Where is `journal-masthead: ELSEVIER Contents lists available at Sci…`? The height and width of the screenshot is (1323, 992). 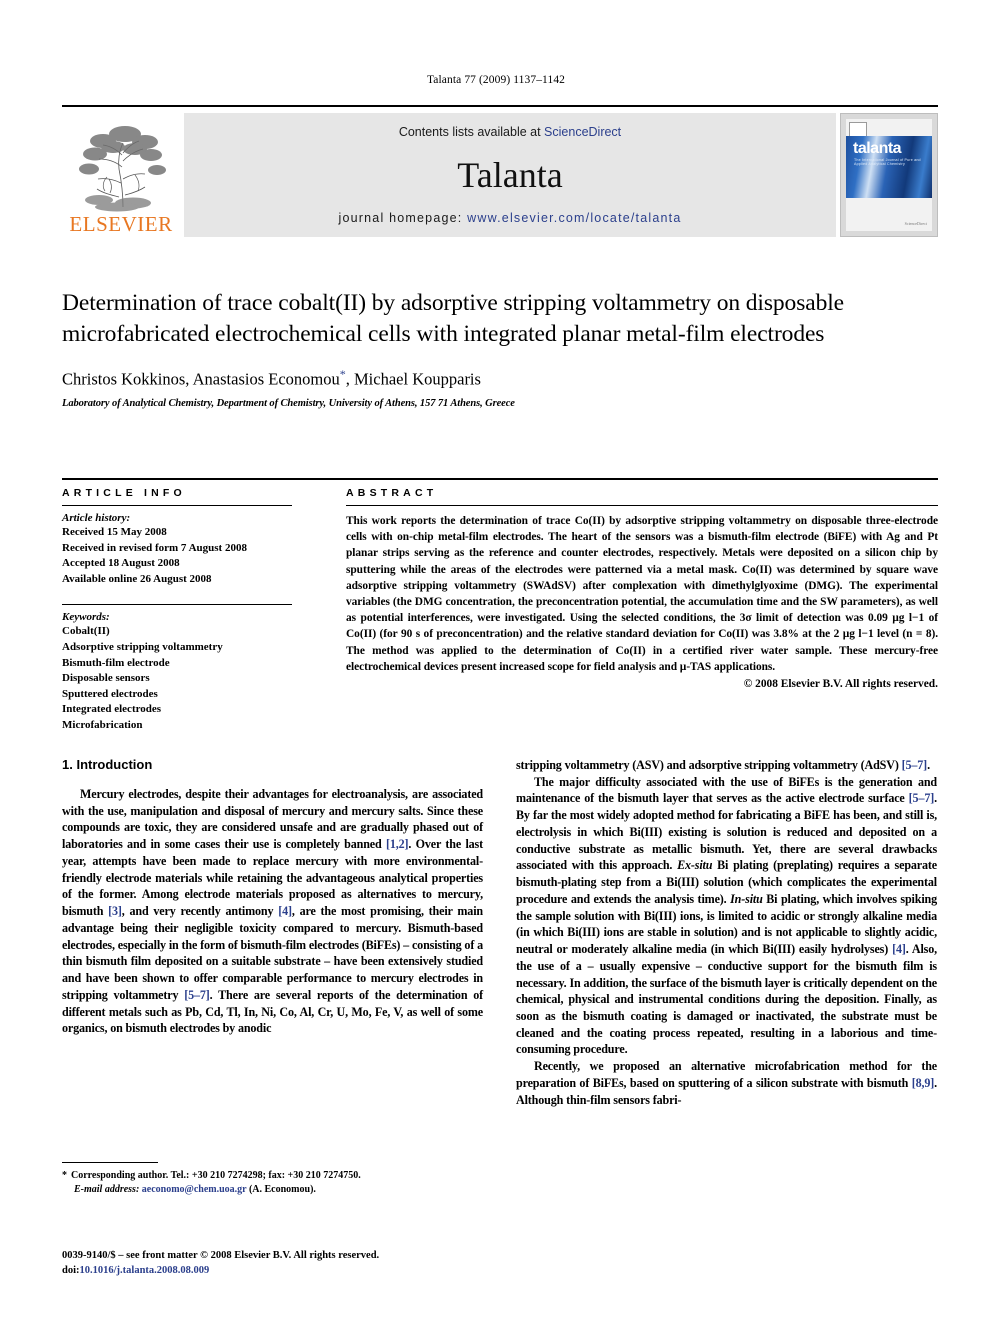 journal-masthead: ELSEVIER Contents lists available at Sci… is located at coordinates (500, 171).